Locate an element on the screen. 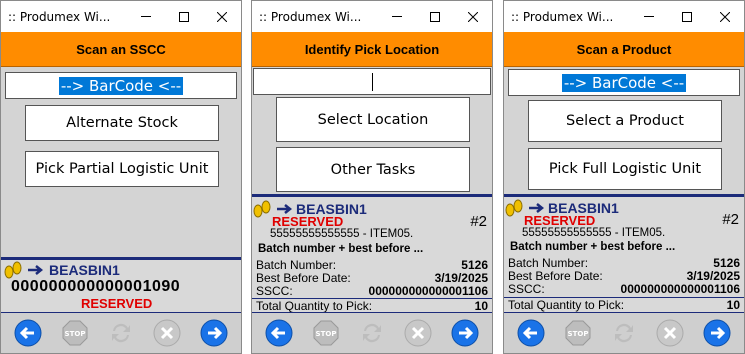 The image size is (745, 354). text-caret is located at coordinates (372, 81).